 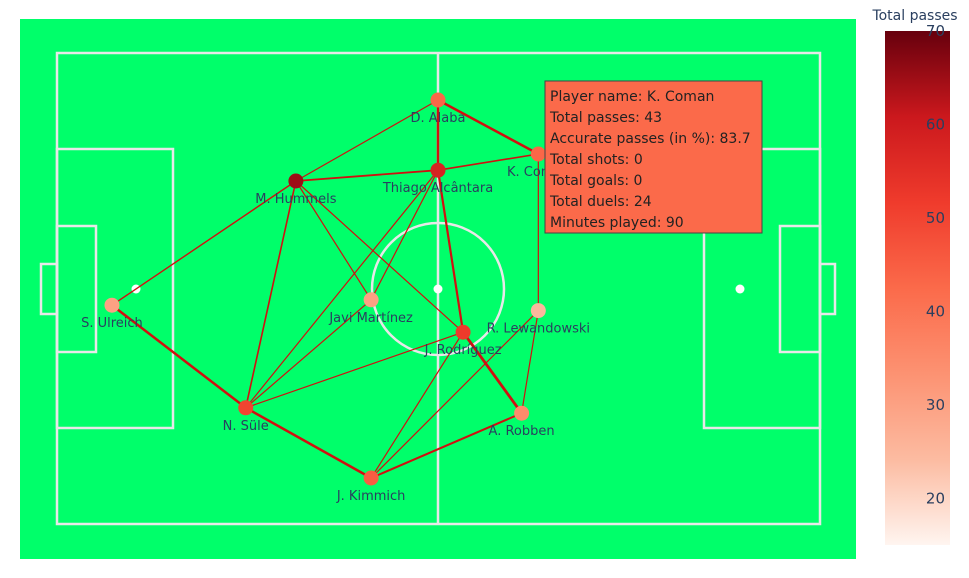 I want to click on tooltip-line: Player name: K. Coman, so click(x=632, y=97).